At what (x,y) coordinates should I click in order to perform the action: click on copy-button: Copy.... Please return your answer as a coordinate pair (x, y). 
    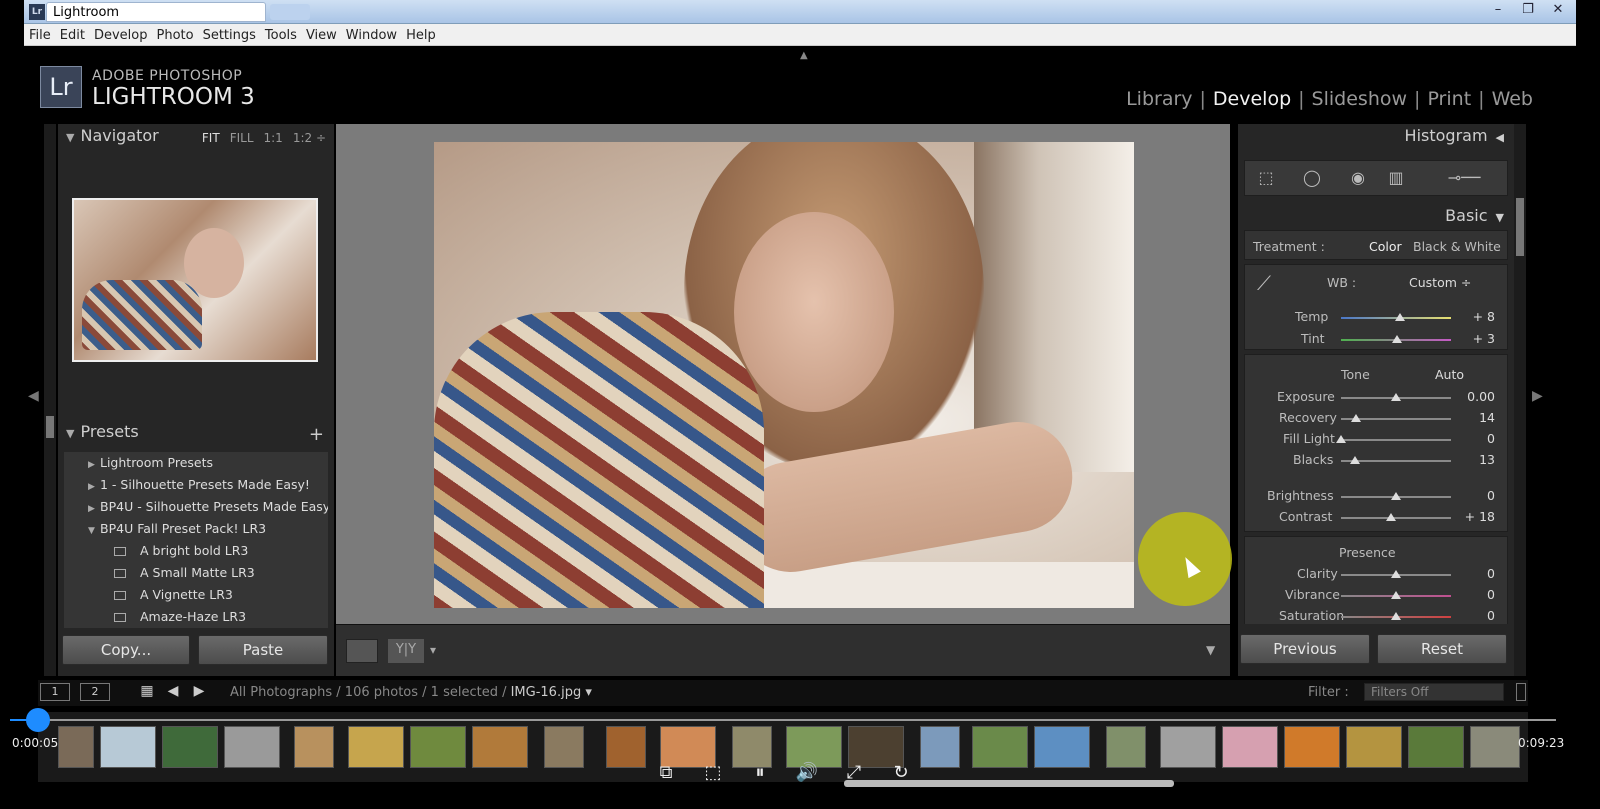
    Looking at the image, I should click on (126, 650).